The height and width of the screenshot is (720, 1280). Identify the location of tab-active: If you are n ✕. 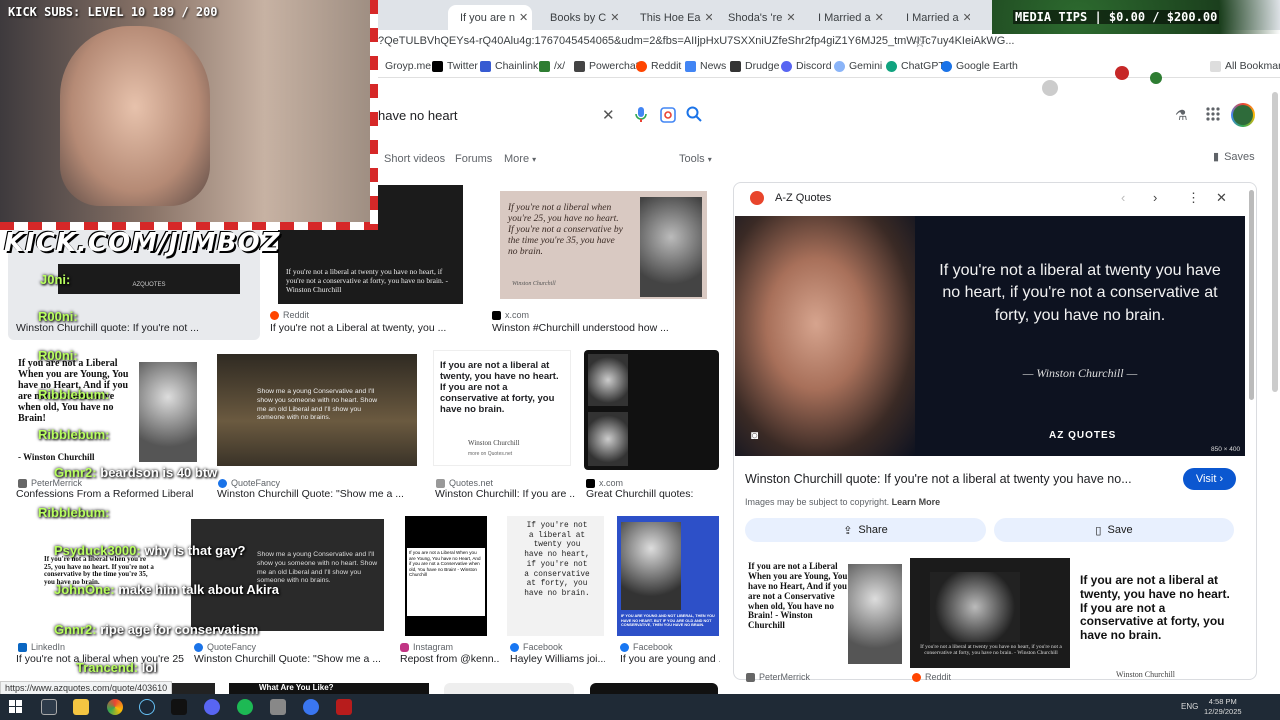
(490, 17).